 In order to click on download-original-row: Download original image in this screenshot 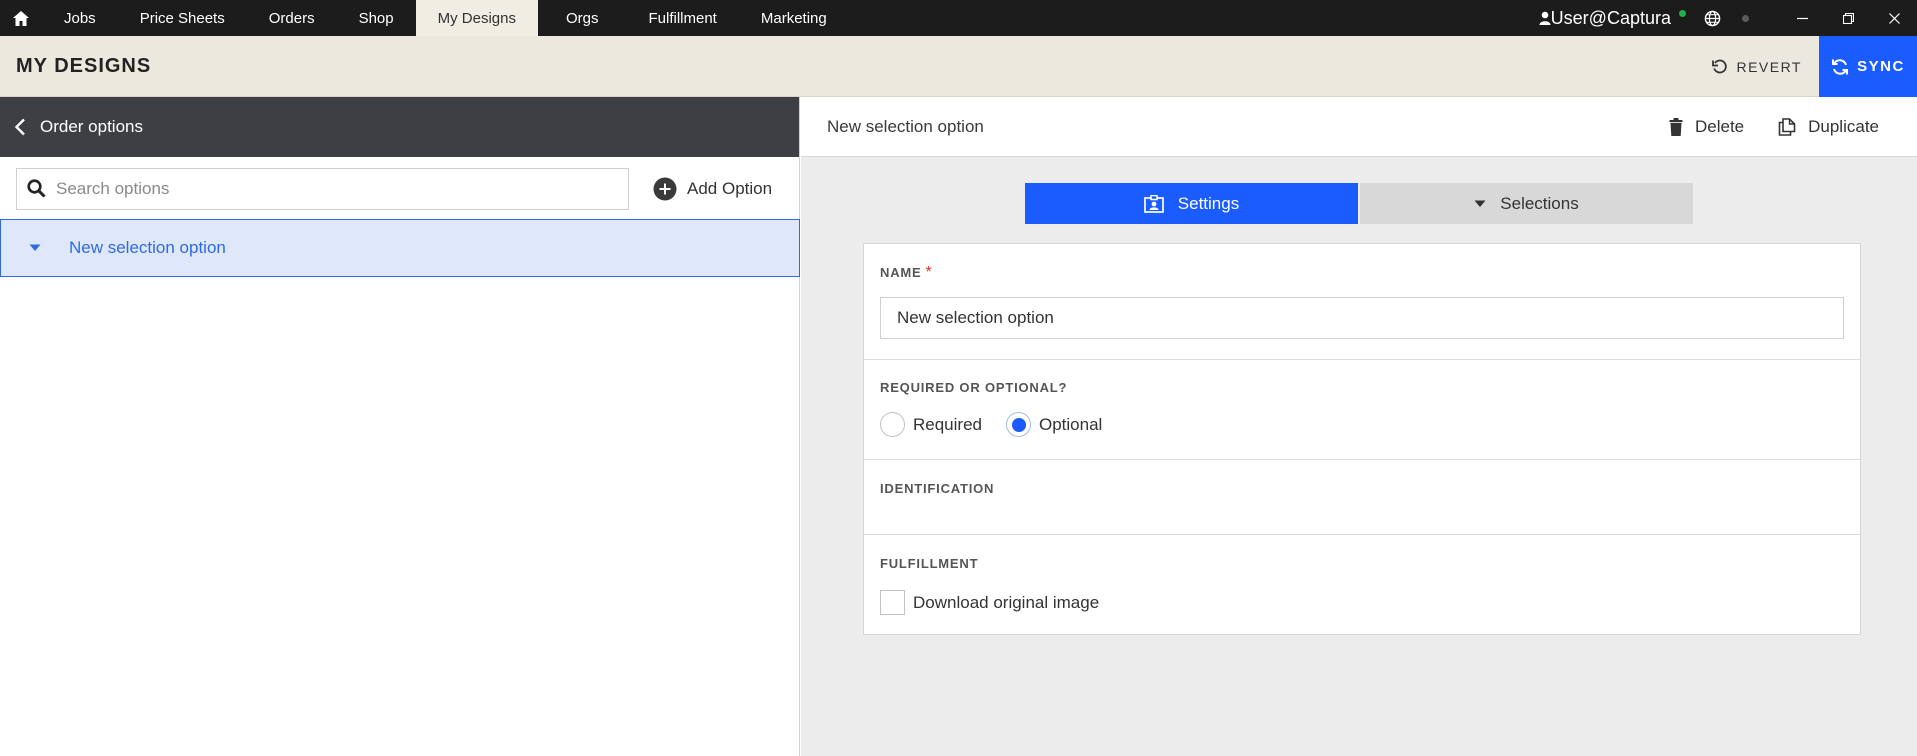, I will do `click(989, 602)`.